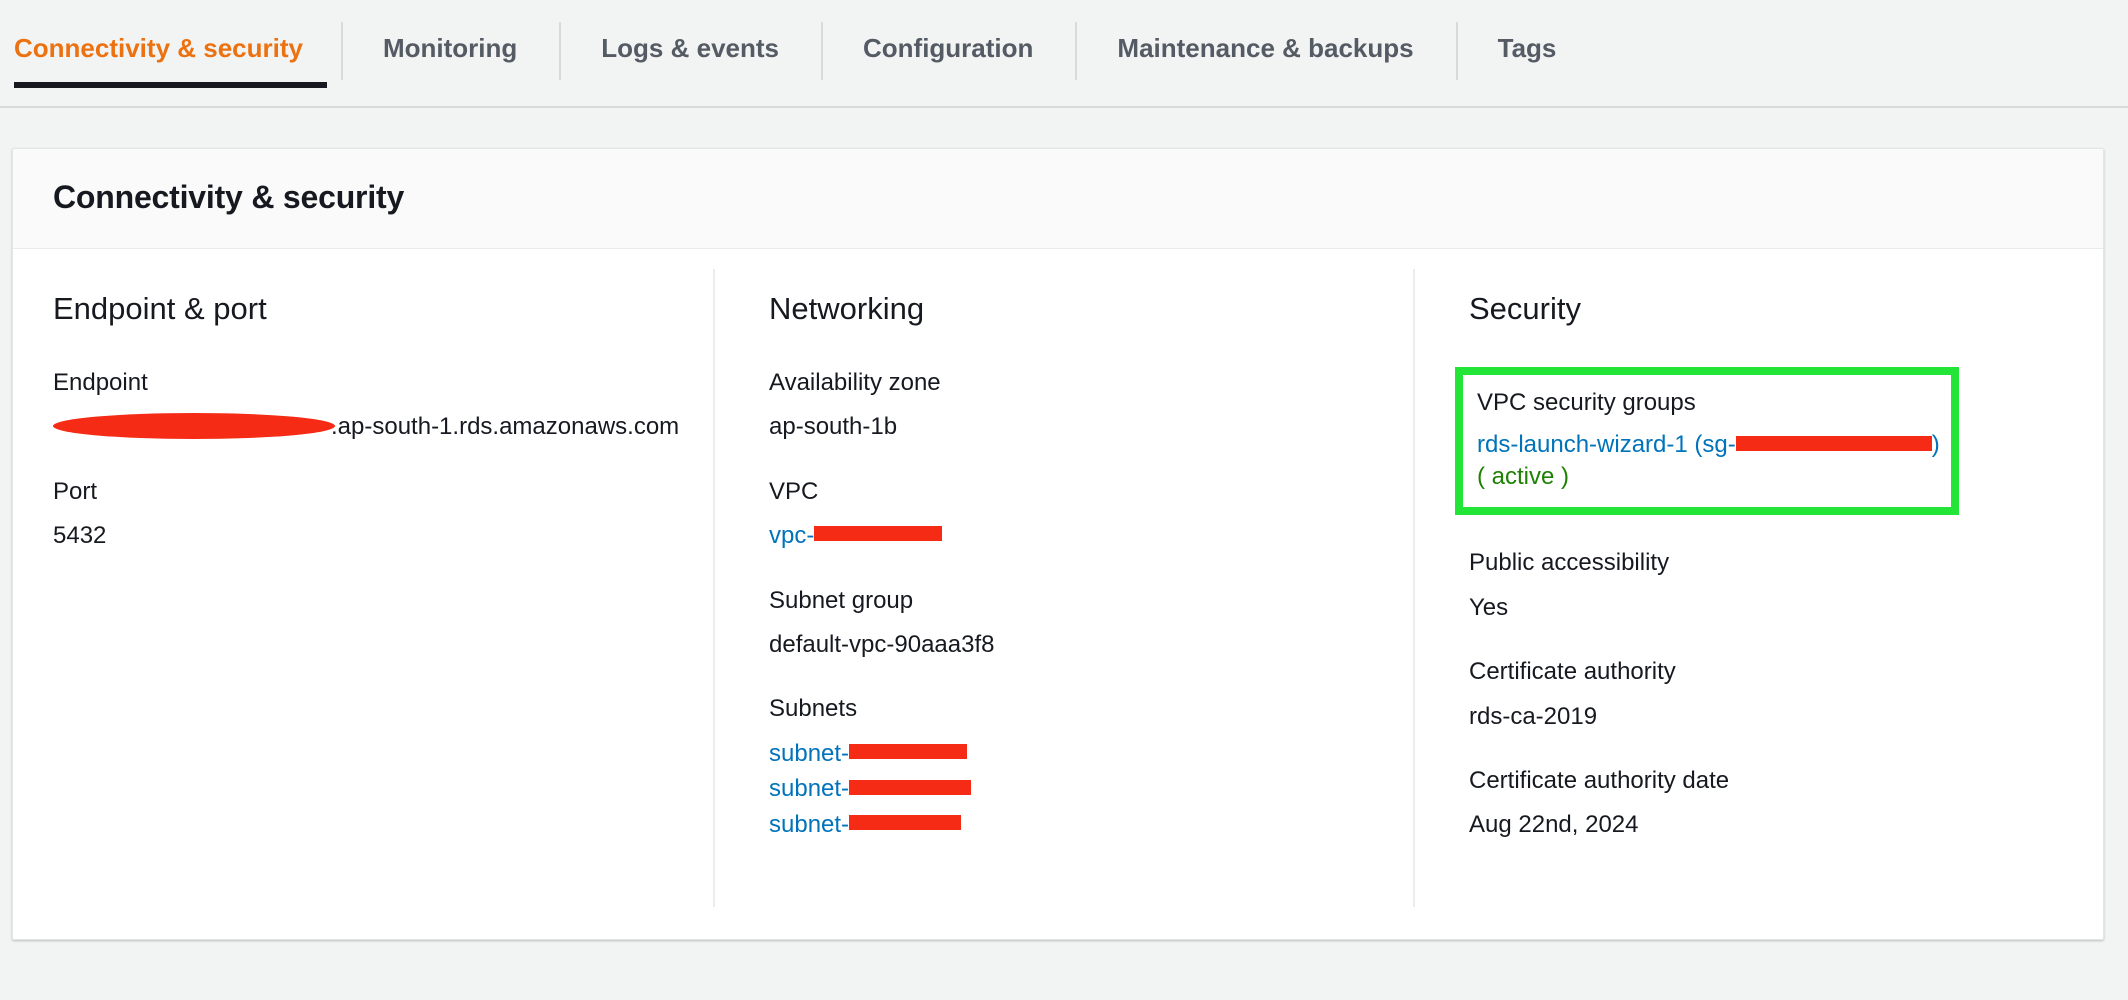 The width and height of the screenshot is (2128, 1000). I want to click on field-value-endpoint: .ap-south-1.rds.amazonaws.com, so click(366, 427).